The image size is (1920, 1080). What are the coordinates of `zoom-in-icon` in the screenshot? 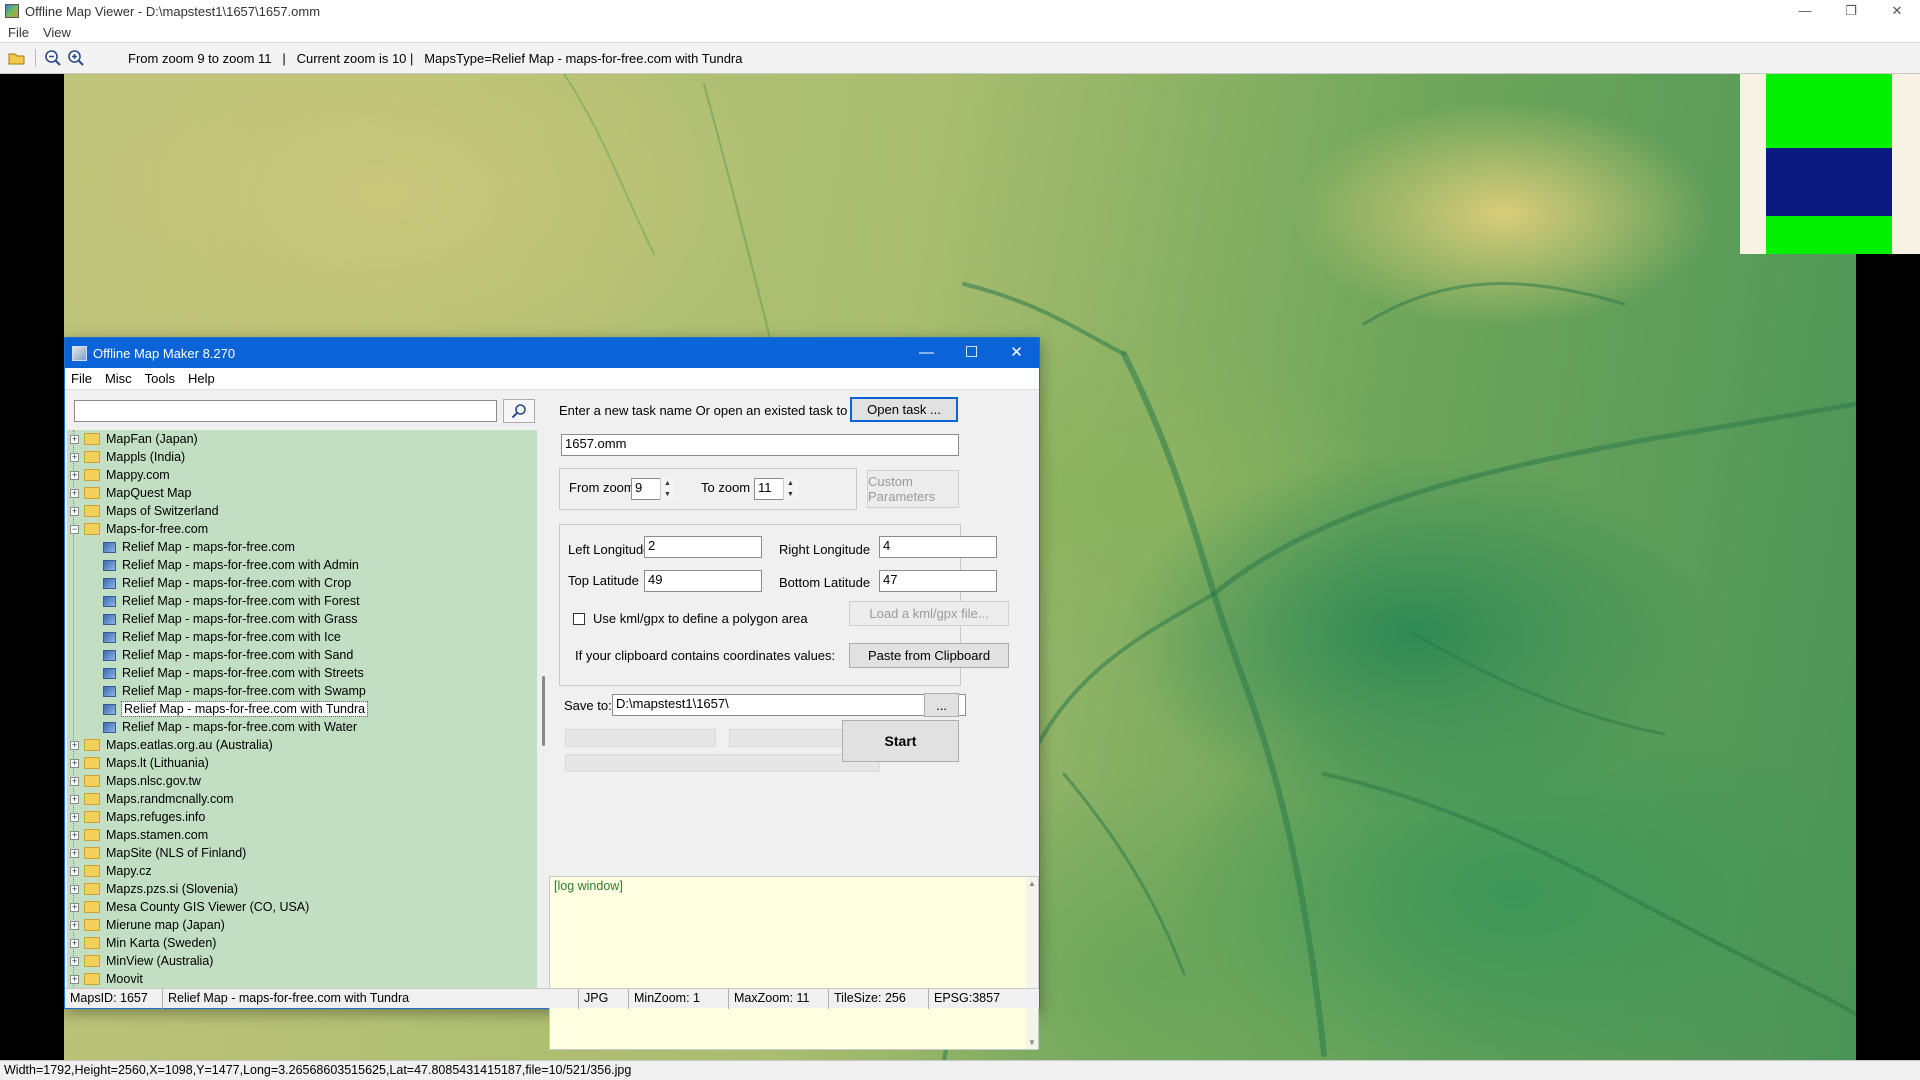 It's located at (76, 58).